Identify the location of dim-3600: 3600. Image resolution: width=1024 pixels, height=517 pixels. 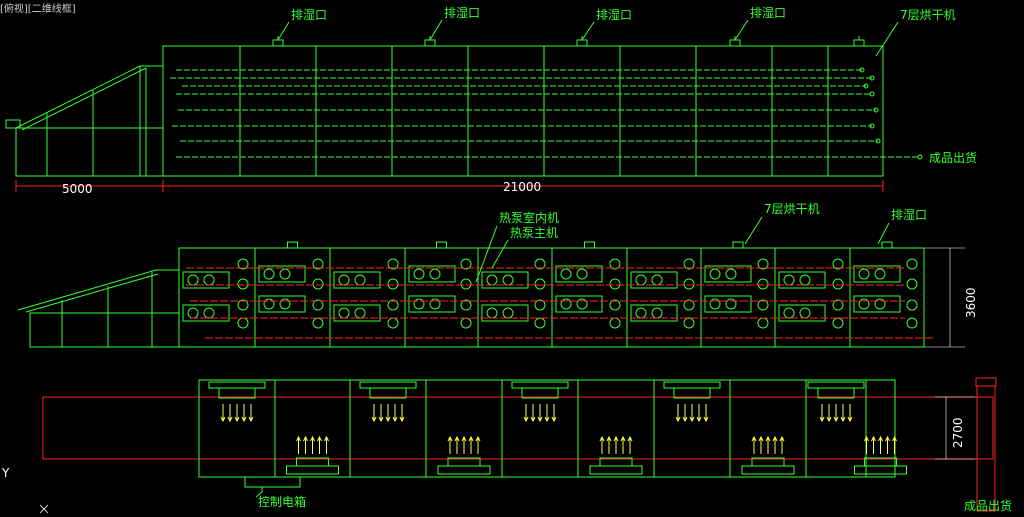
(971, 302).